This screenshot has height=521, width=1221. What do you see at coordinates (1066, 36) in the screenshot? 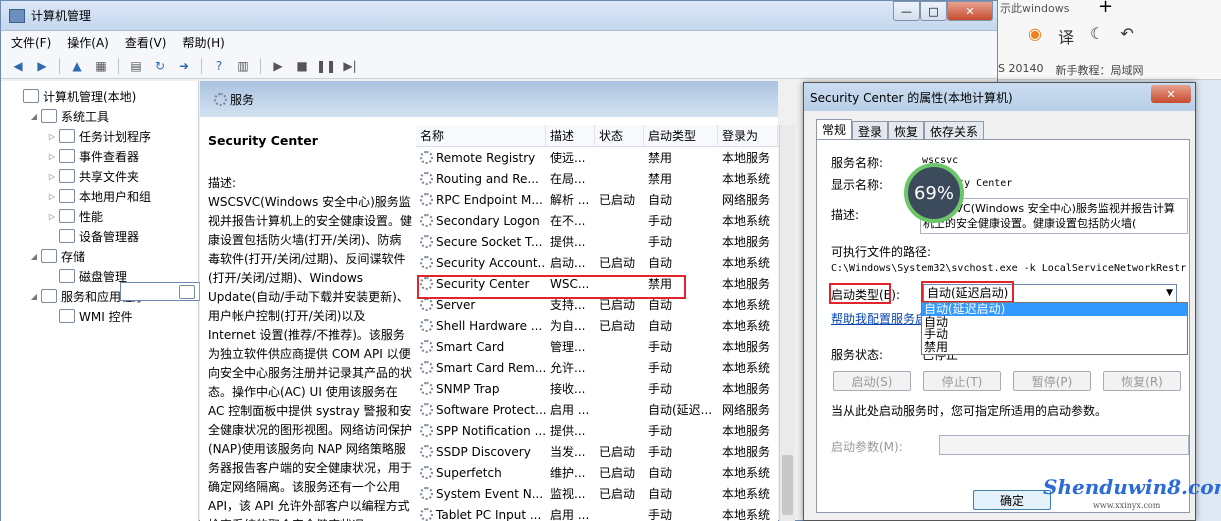
I see `translate-icon: 译` at bounding box center [1066, 36].